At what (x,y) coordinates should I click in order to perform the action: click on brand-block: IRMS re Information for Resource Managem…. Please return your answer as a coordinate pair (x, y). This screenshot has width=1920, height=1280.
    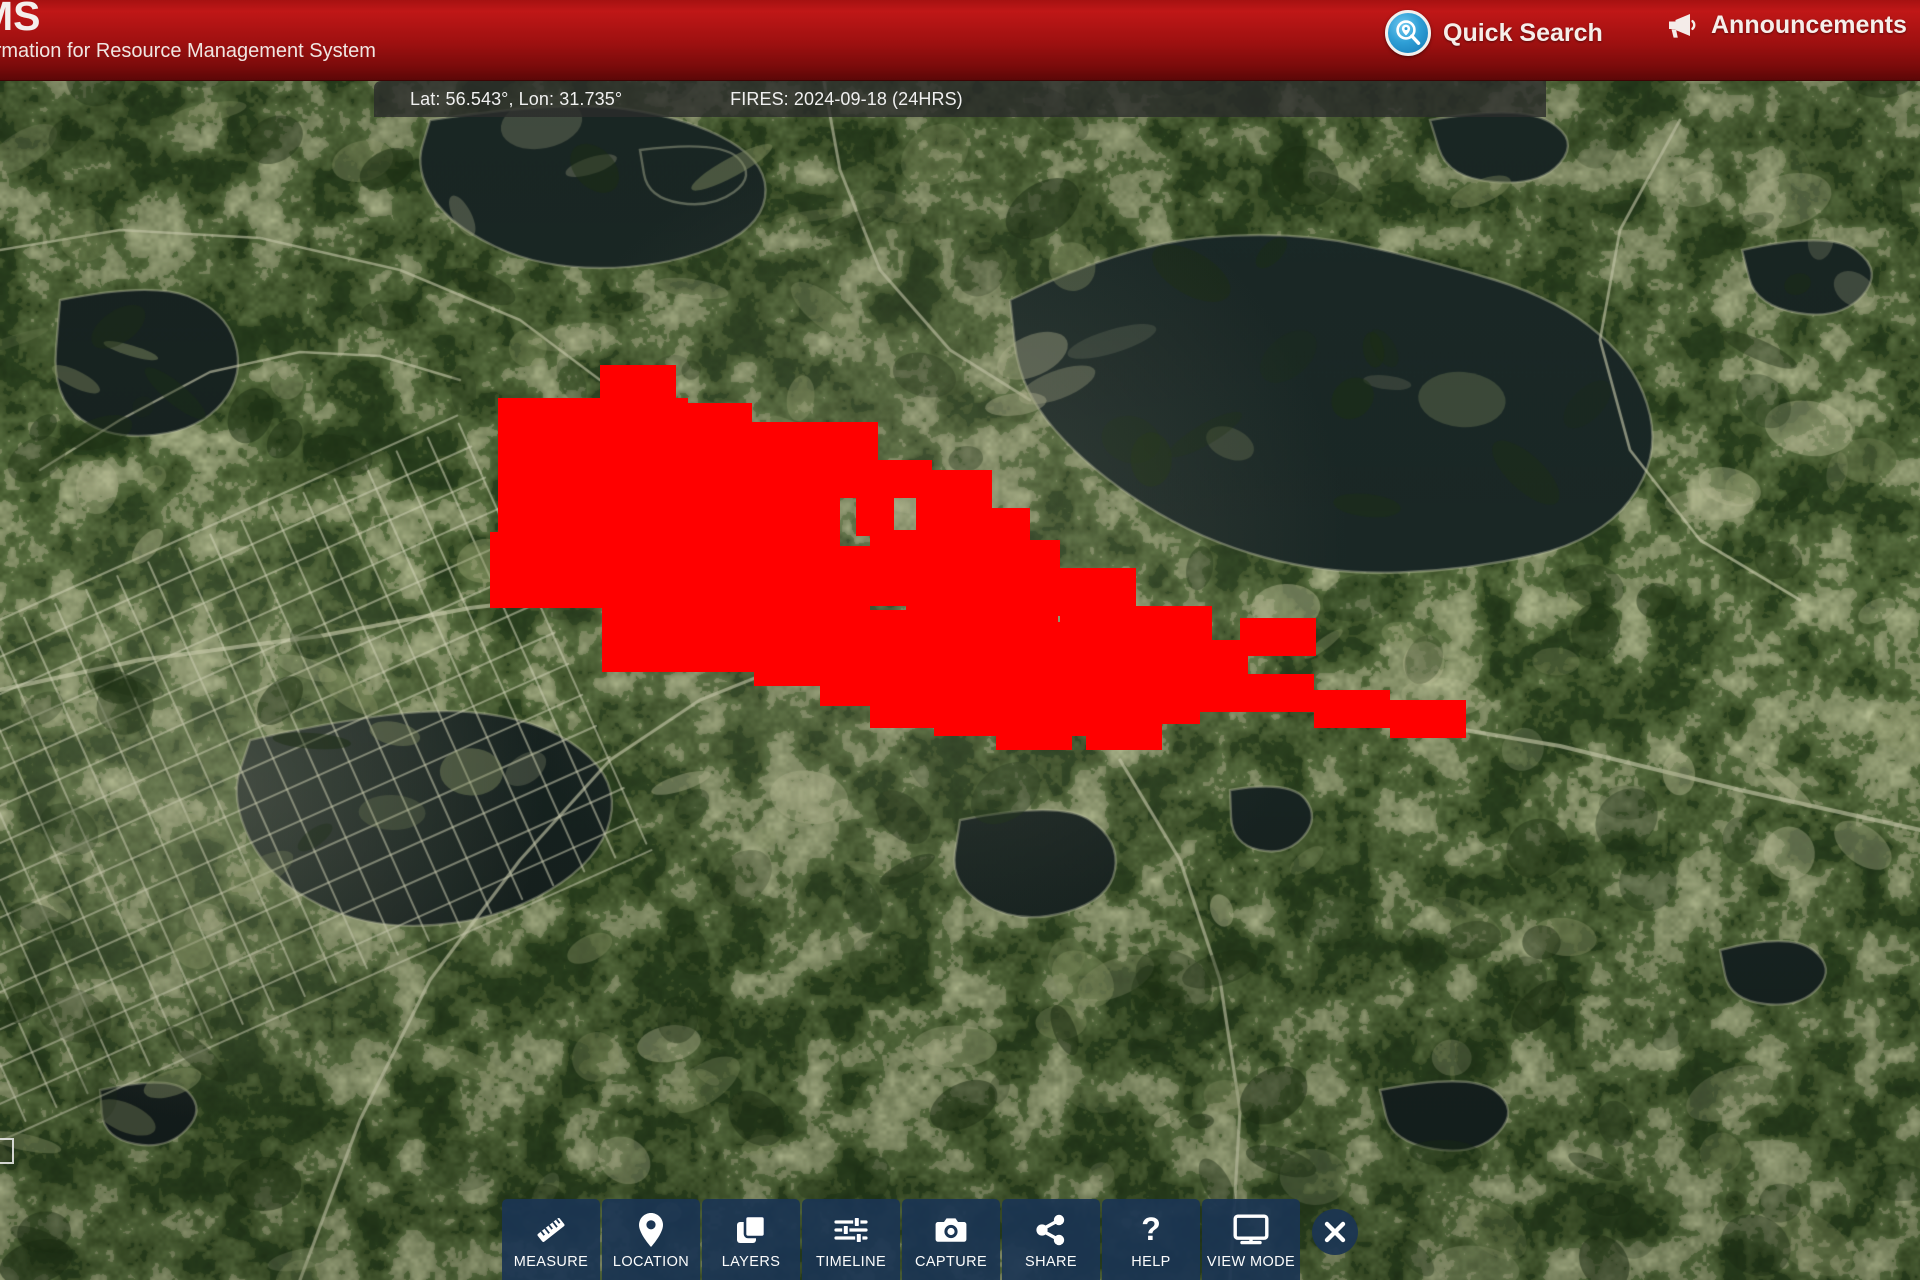
    Looking at the image, I should click on (188, 30).